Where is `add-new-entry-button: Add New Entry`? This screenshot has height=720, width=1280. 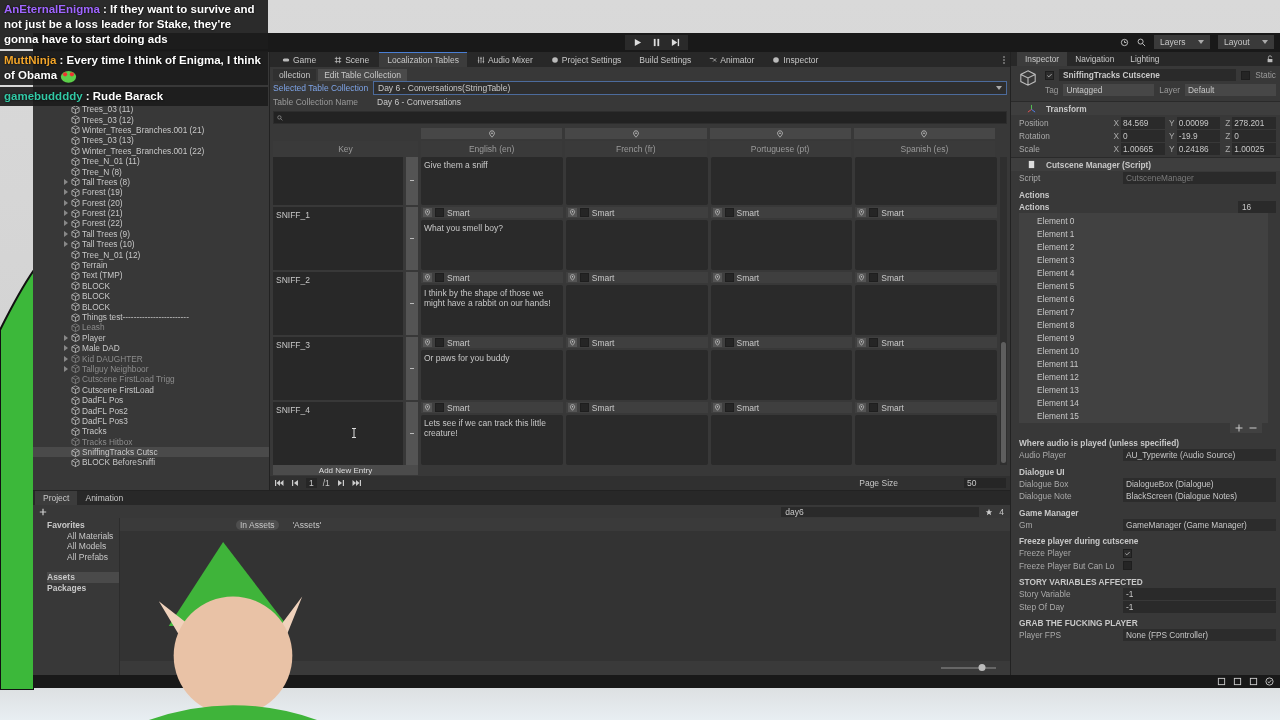
add-new-entry-button: Add New Entry is located at coordinates (345, 470).